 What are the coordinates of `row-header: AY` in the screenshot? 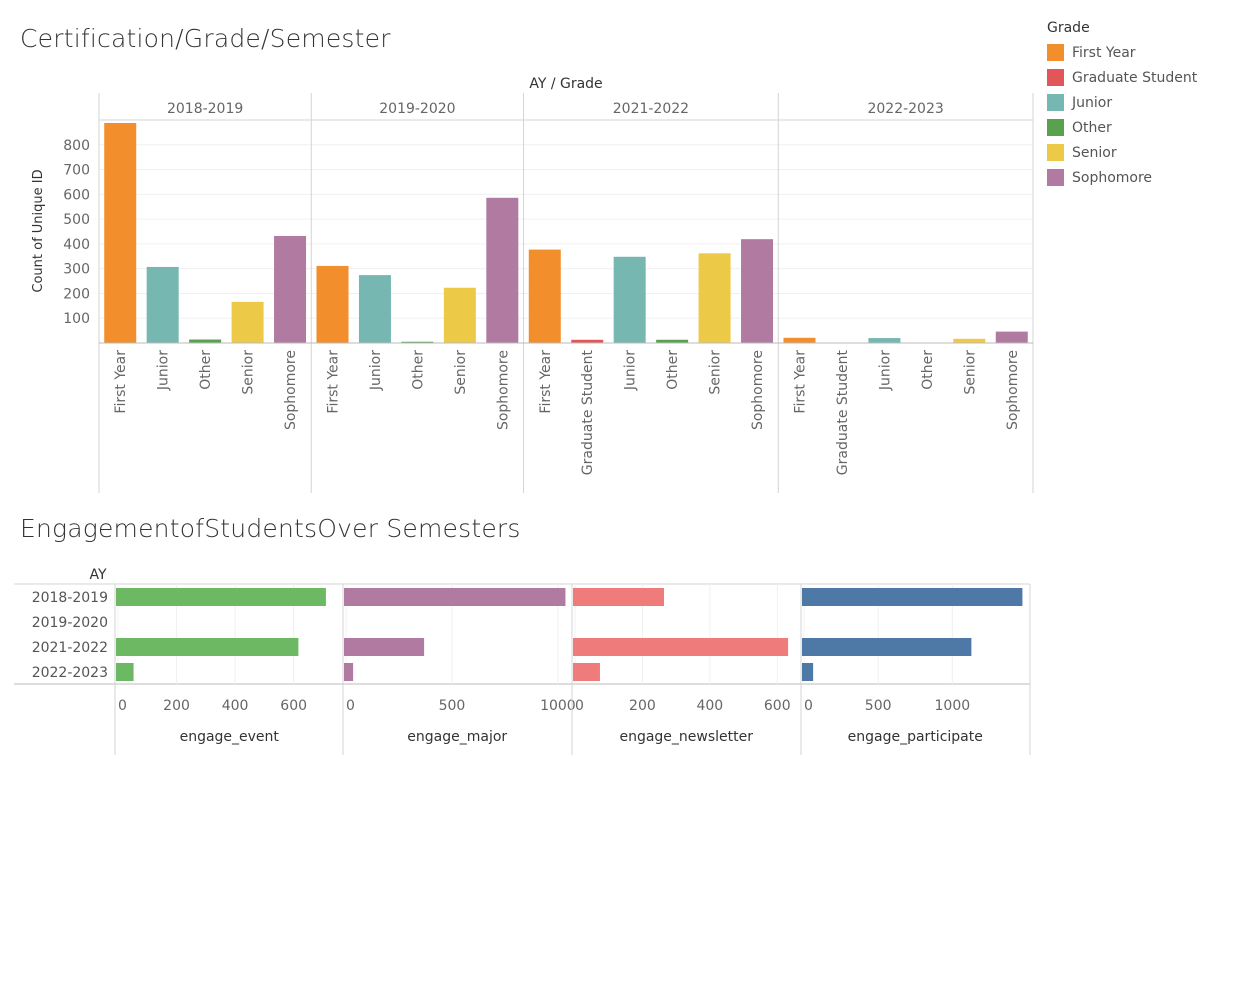 It's located at (97, 575).